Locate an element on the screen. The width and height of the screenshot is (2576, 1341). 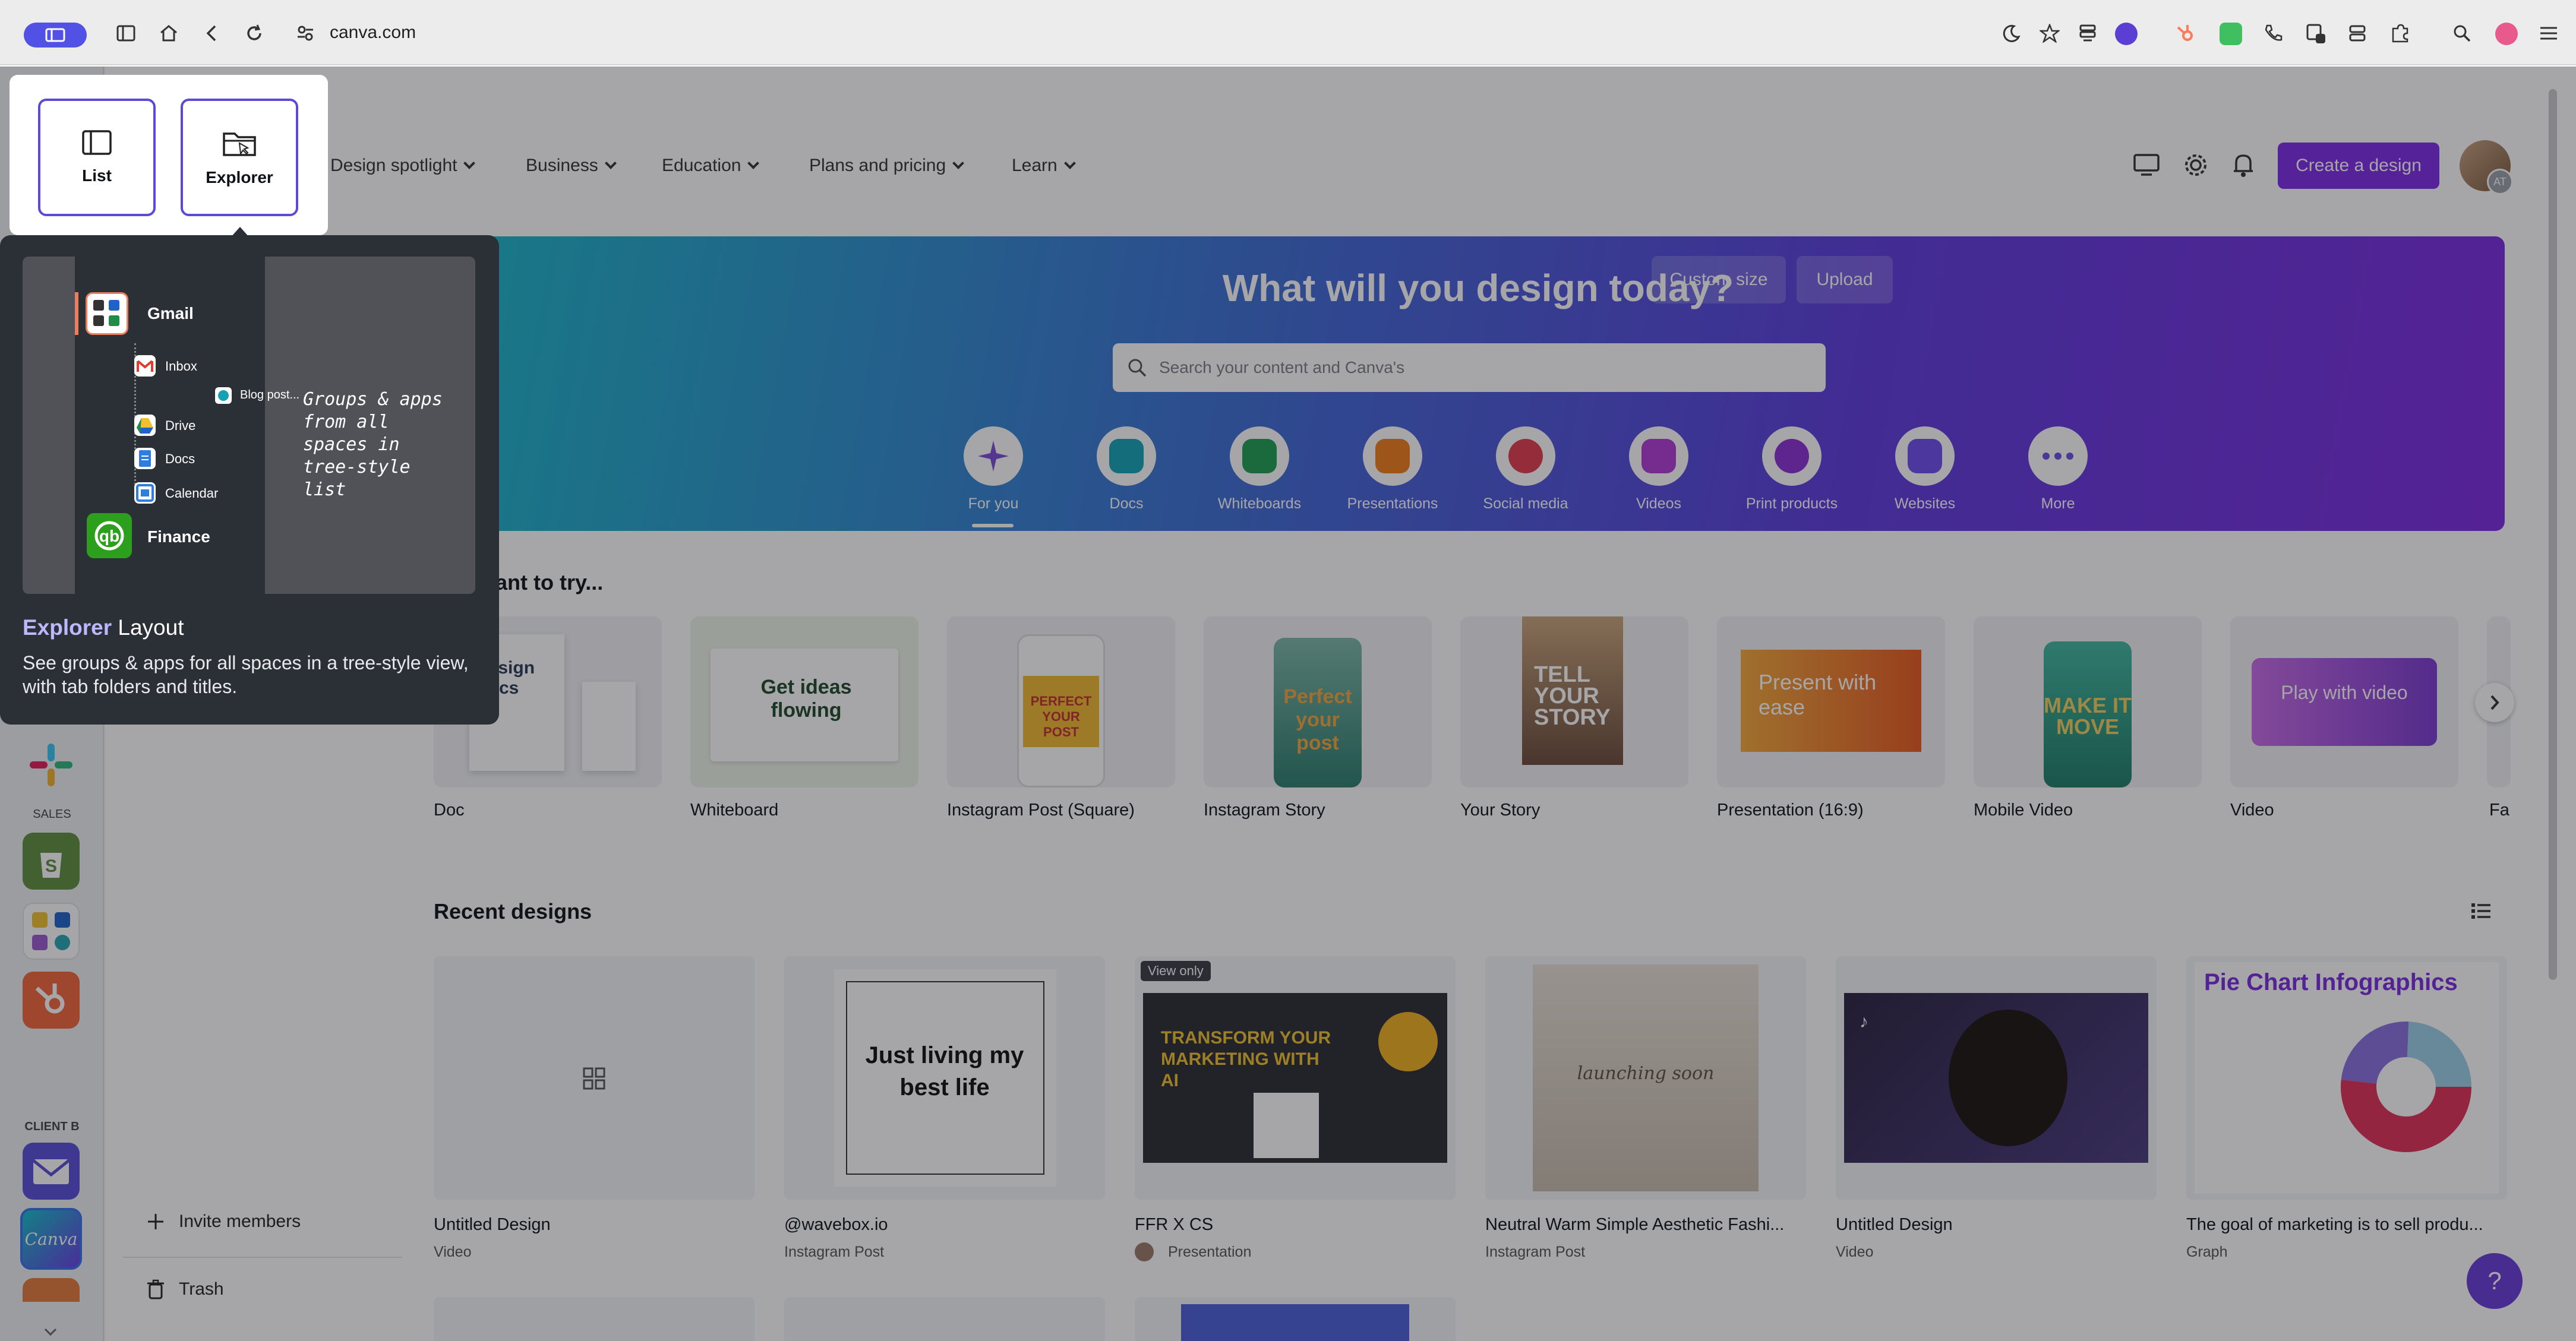
list-layout-icon is located at coordinates (97, 142).